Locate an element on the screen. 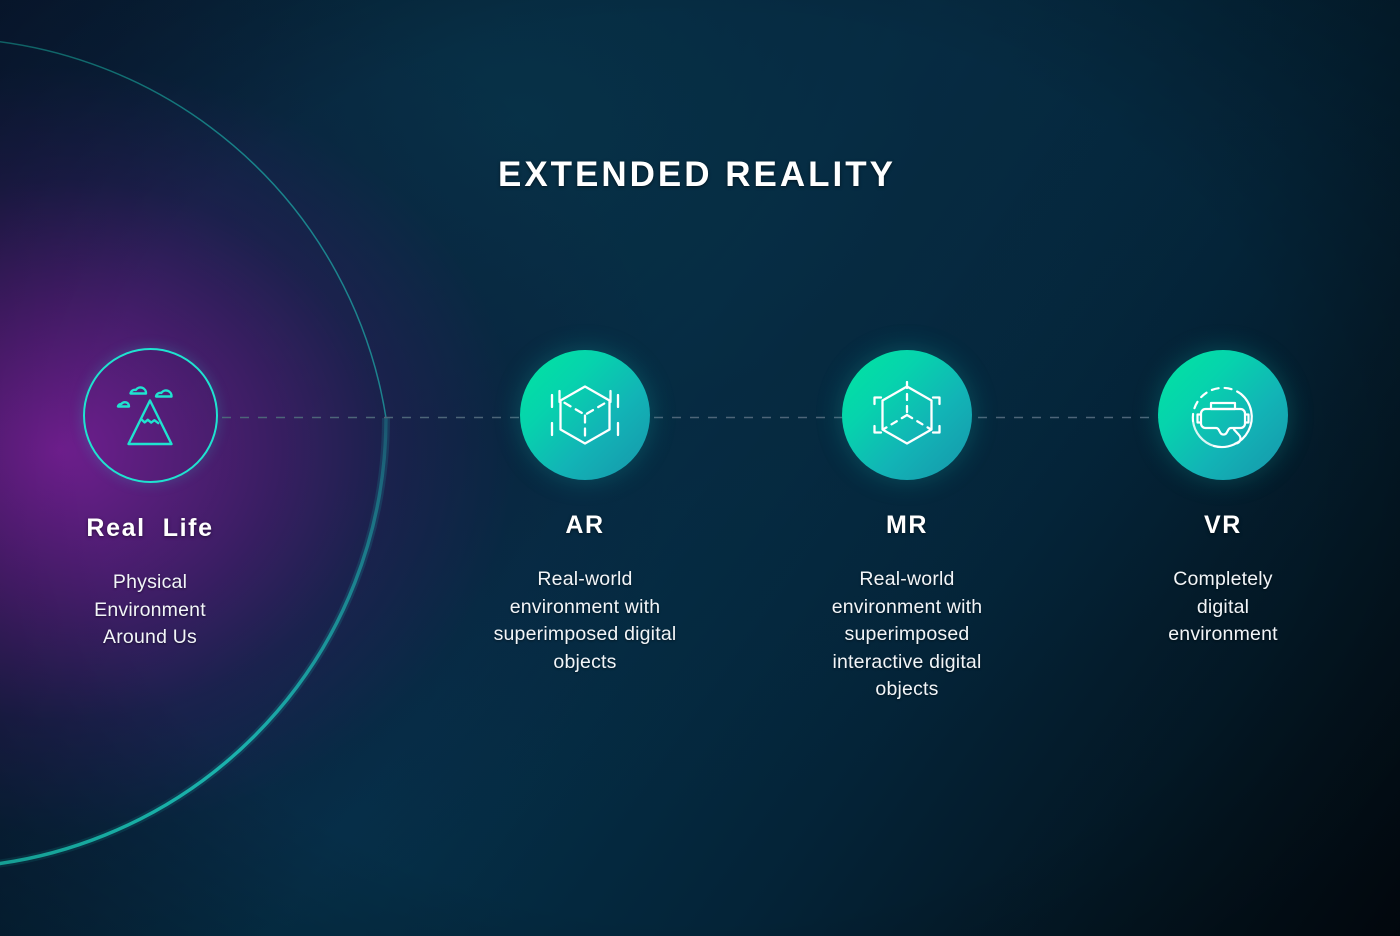 Image resolution: width=1400 pixels, height=936 pixels. ar-cube-scan-icon is located at coordinates (585, 415).